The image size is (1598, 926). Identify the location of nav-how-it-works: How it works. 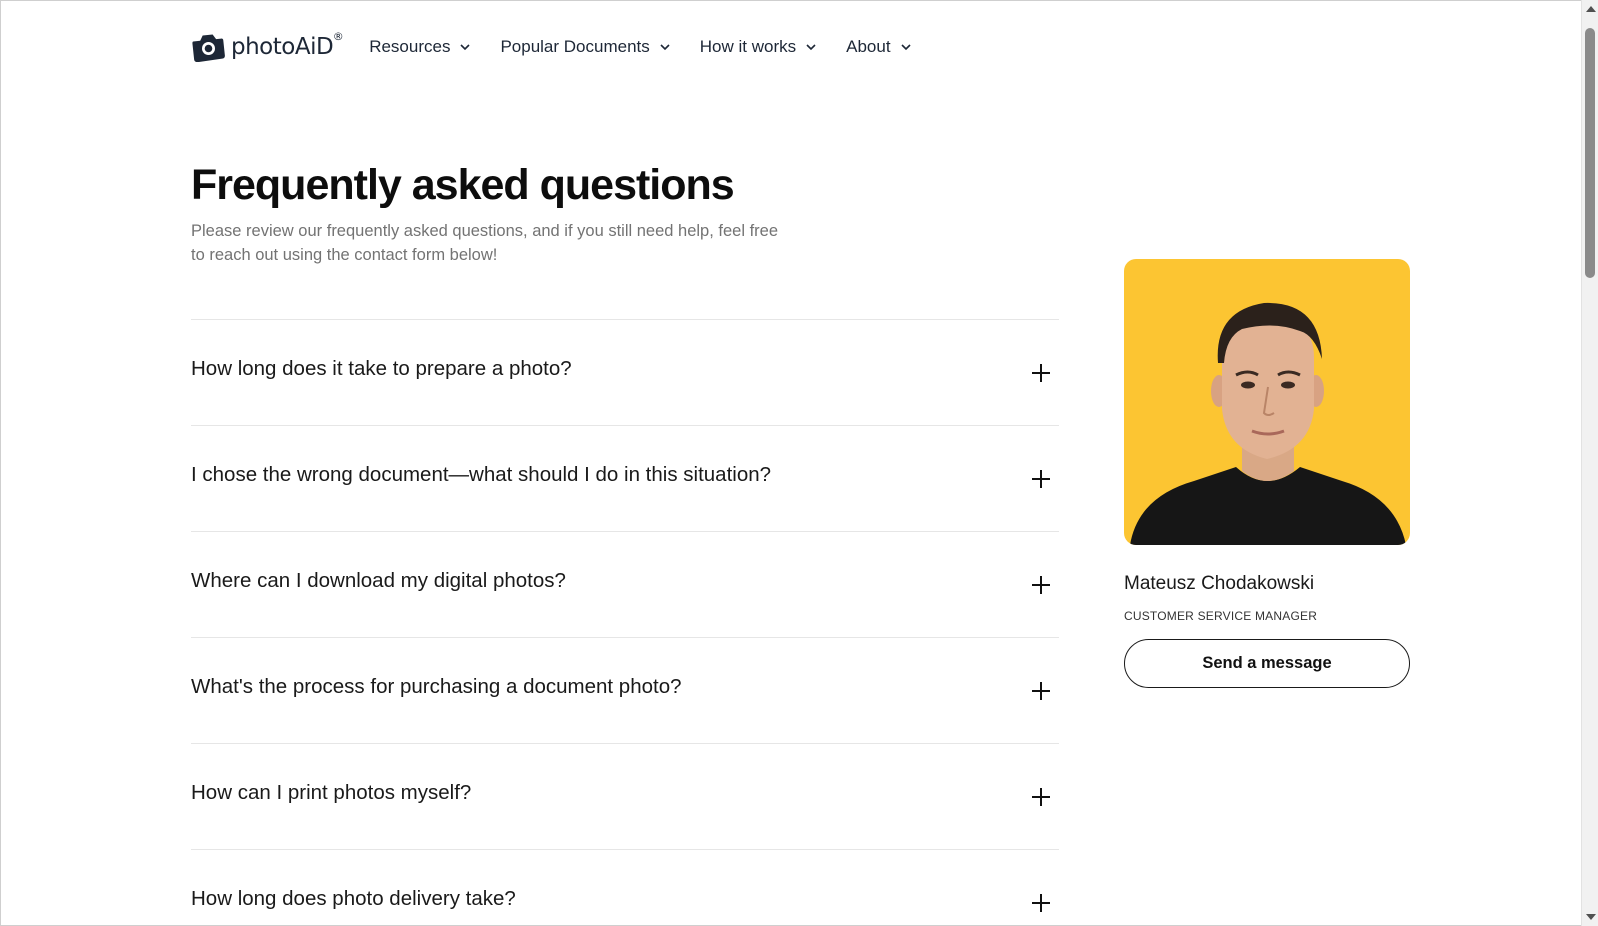
(759, 47).